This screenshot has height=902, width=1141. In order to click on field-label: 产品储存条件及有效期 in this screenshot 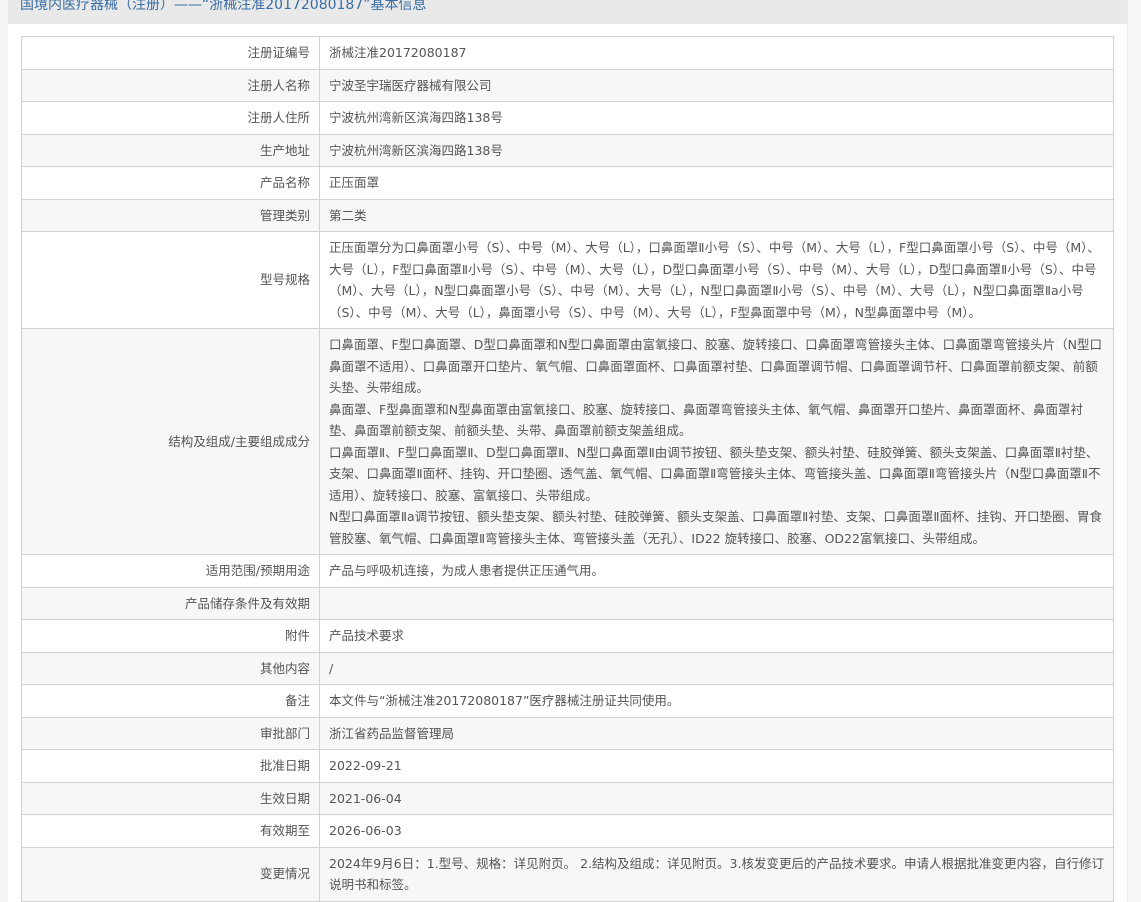, I will do `click(170, 603)`.